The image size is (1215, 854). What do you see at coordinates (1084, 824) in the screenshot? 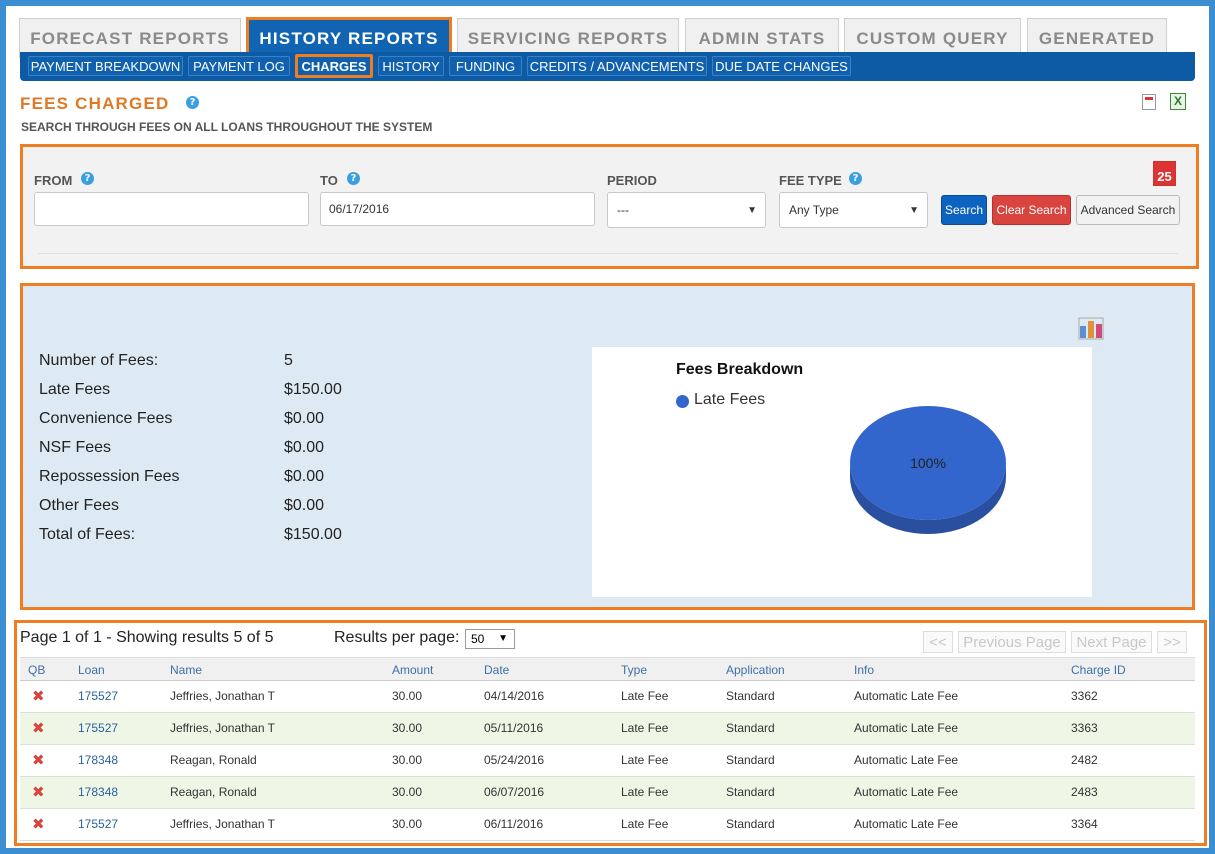
I see `cell-charge-id: 3364` at bounding box center [1084, 824].